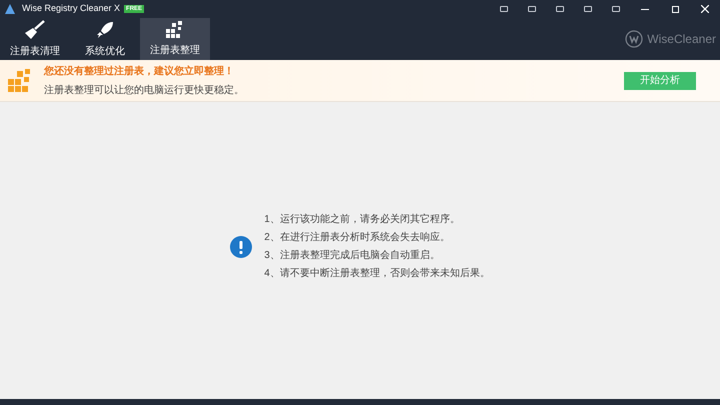  What do you see at coordinates (35, 30) in the screenshot?
I see `broom-icon` at bounding box center [35, 30].